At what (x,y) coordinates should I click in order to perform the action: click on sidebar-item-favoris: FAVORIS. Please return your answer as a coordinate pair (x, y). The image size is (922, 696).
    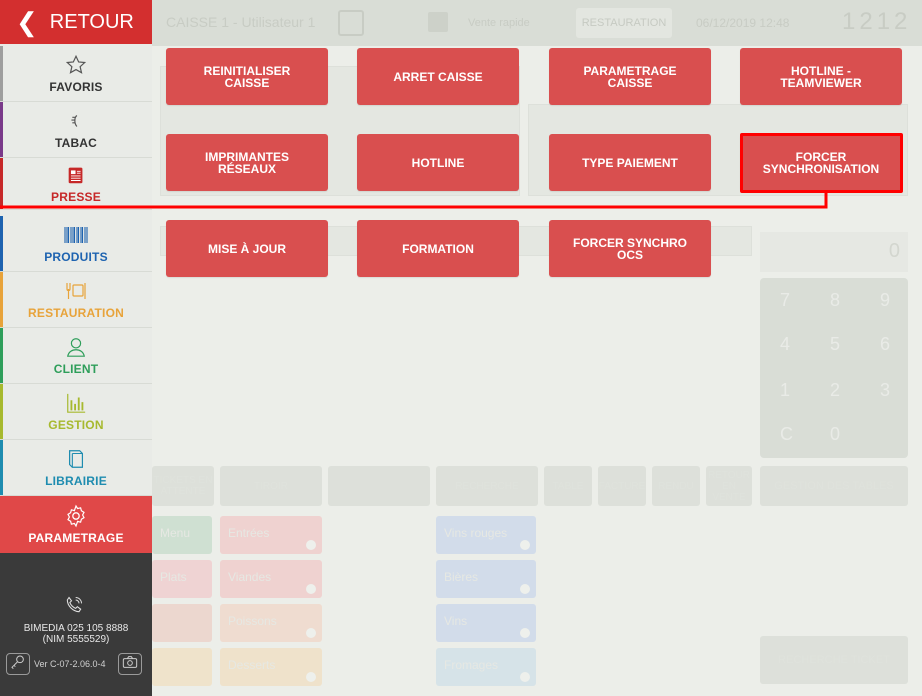
    Looking at the image, I should click on (76, 74).